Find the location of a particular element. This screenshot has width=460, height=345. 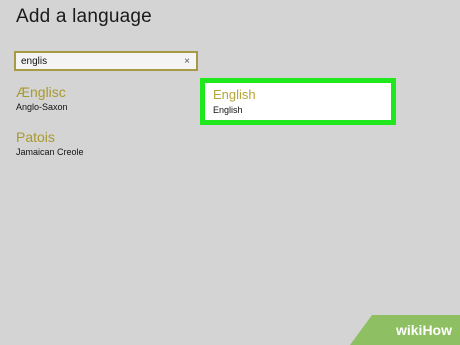

language-item-patois: Patois Jamaican Creole is located at coordinates (50, 143).